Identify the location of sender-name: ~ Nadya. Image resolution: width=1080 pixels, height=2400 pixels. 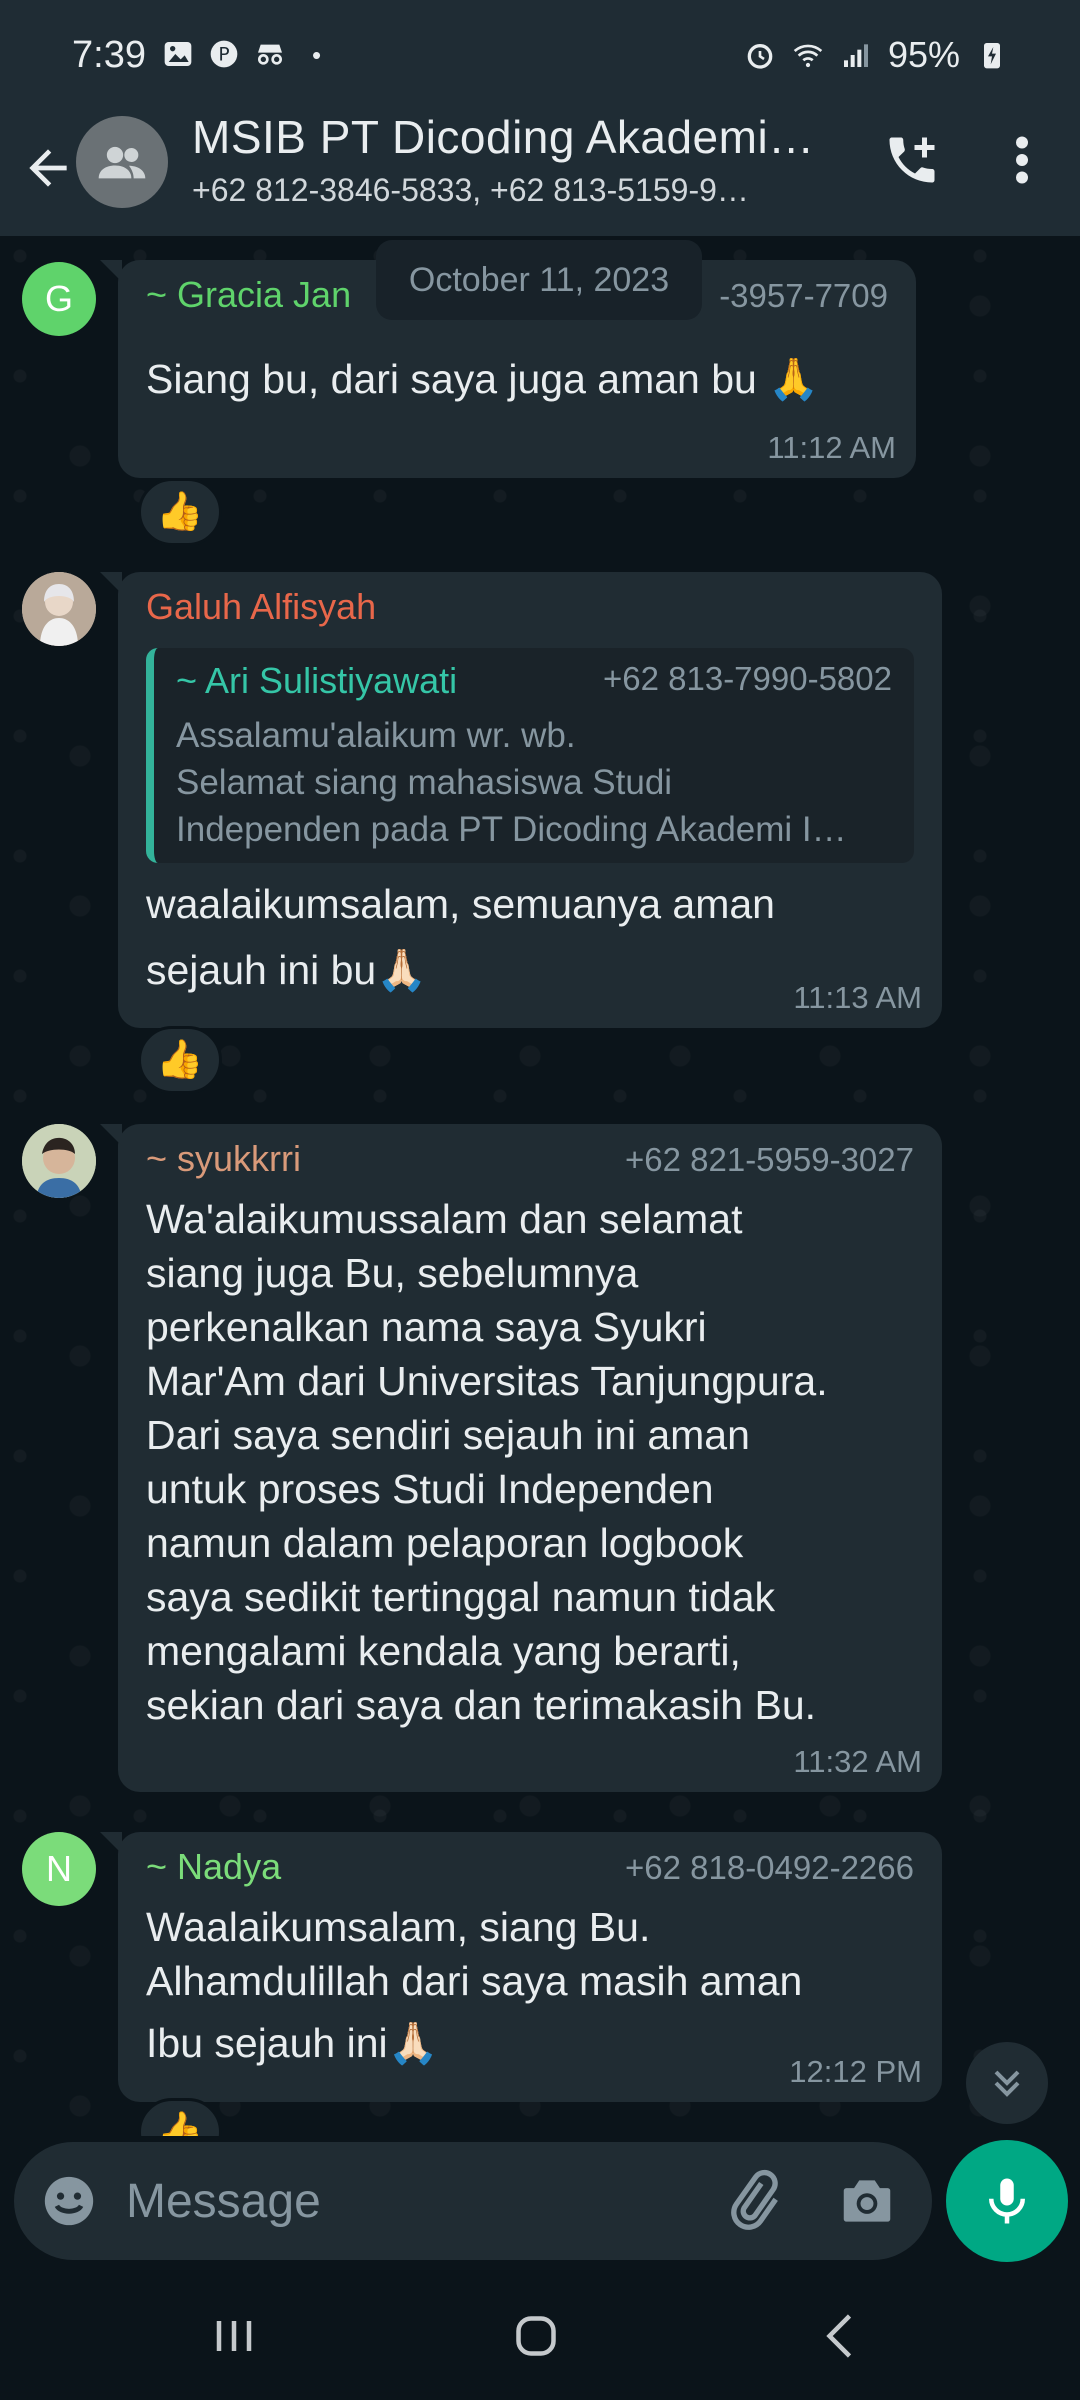
(213, 1867).